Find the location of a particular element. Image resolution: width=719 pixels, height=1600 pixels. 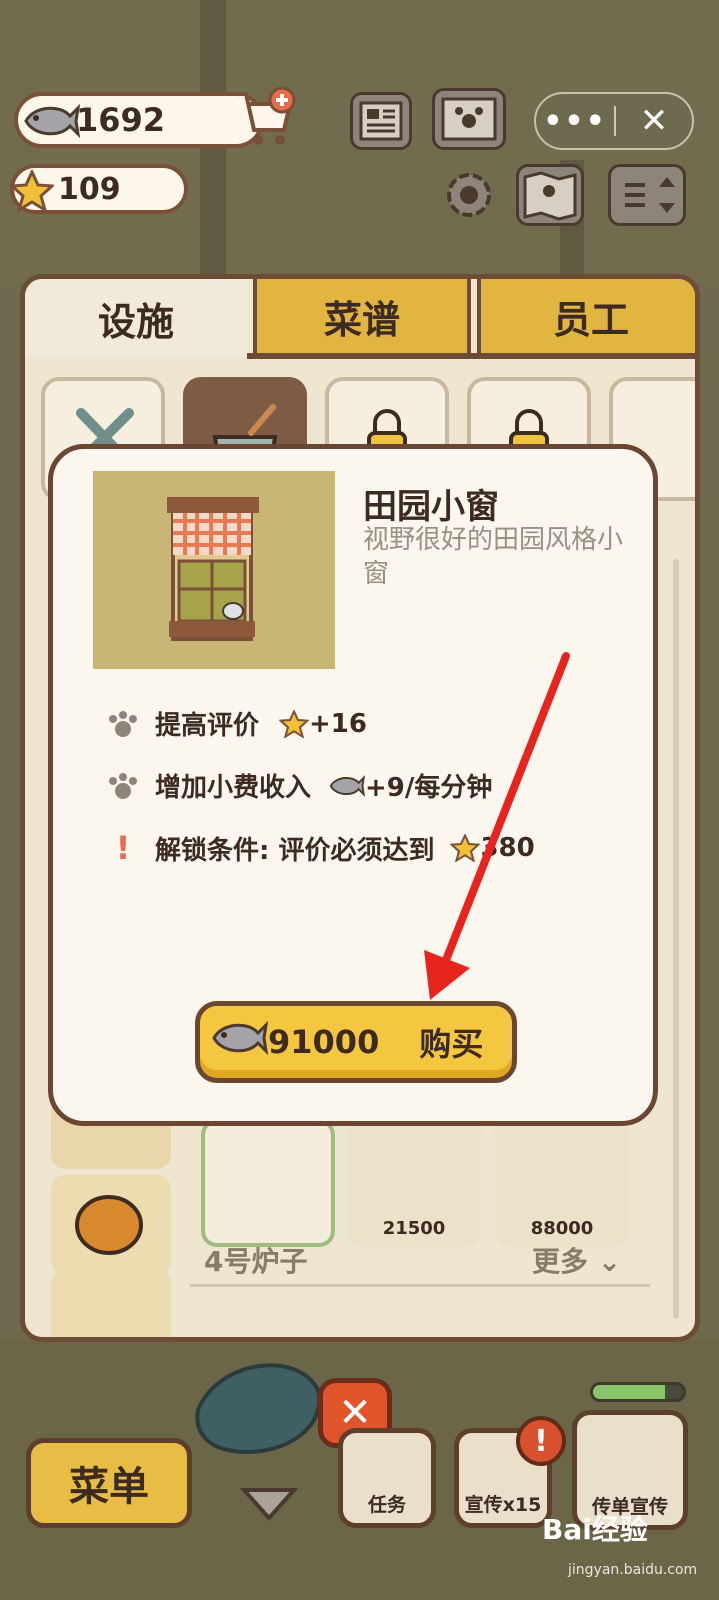

progress-fill is located at coordinates (629, 1392).